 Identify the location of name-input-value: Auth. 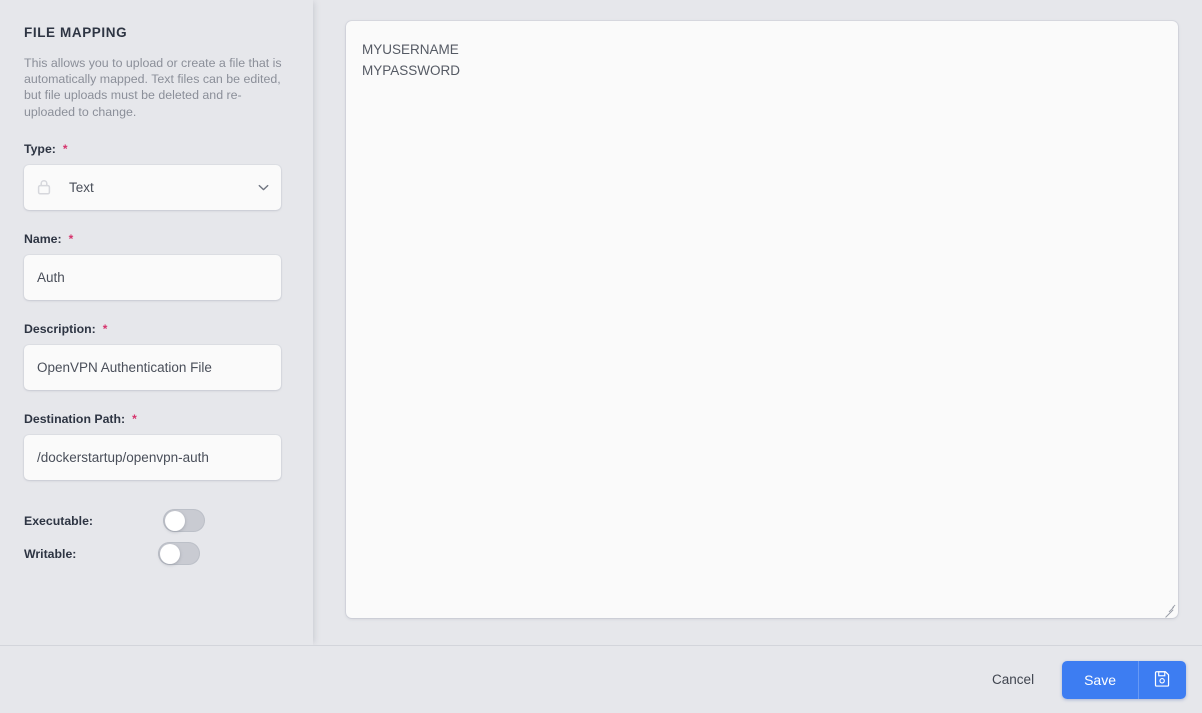
(51, 277).